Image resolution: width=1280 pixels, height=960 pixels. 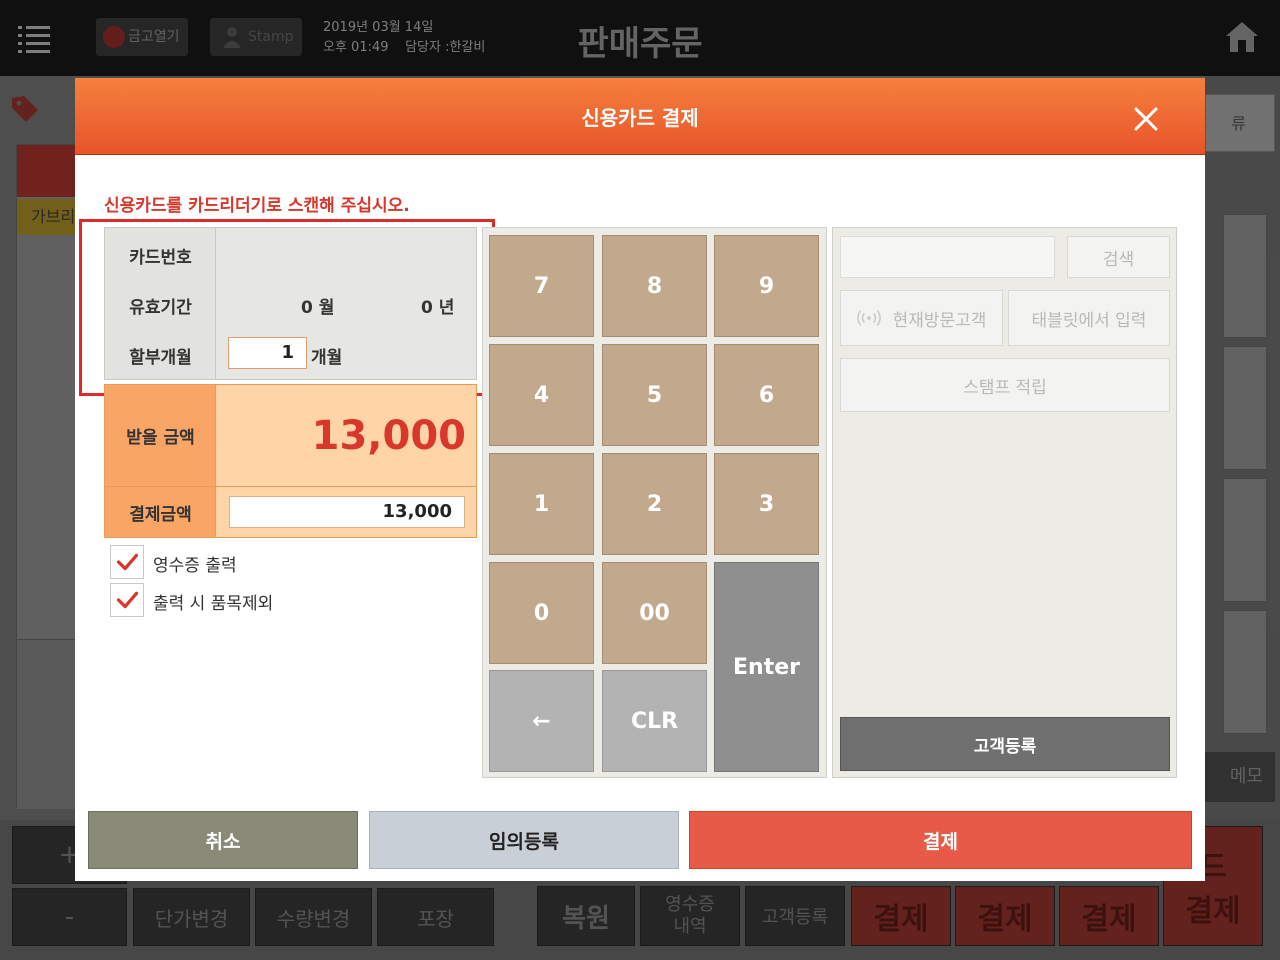 I want to click on key-4: 4, so click(x=541, y=395).